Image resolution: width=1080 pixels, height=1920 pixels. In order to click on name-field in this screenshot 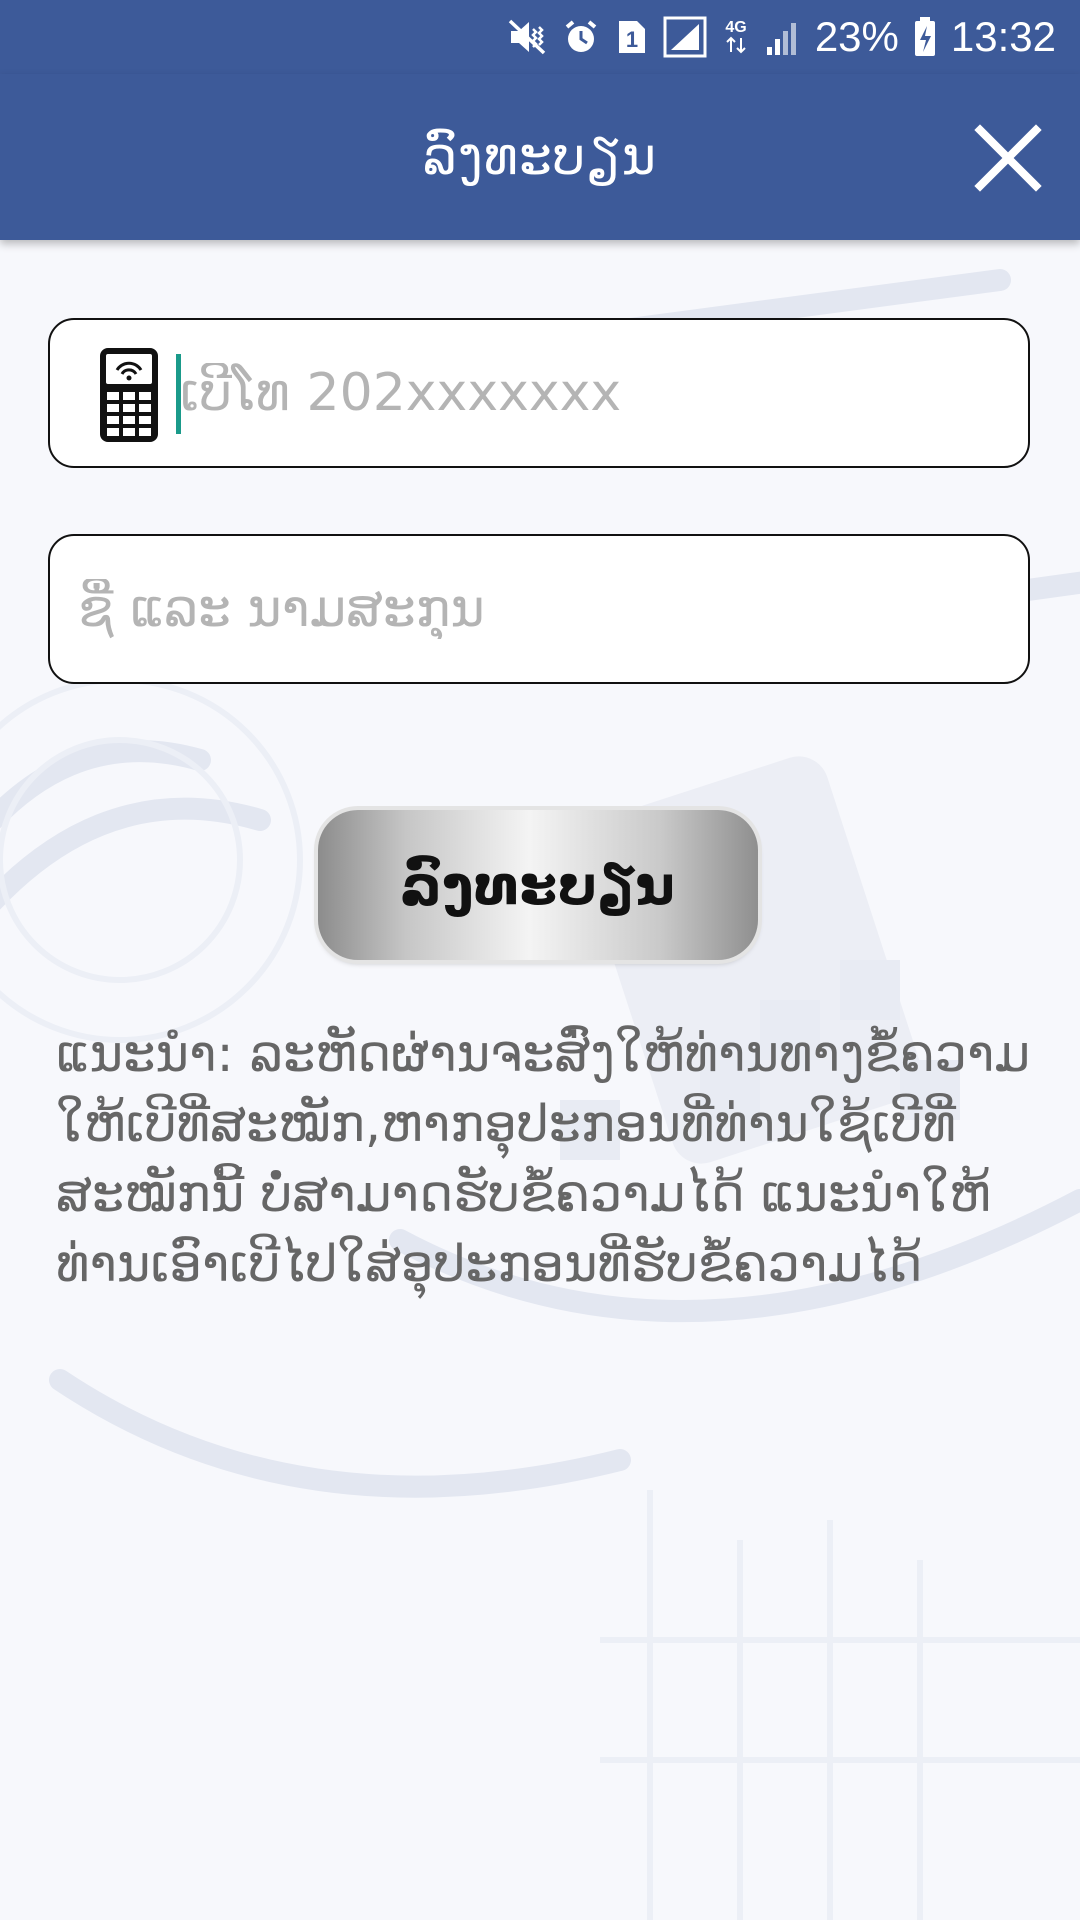, I will do `click(539, 609)`.